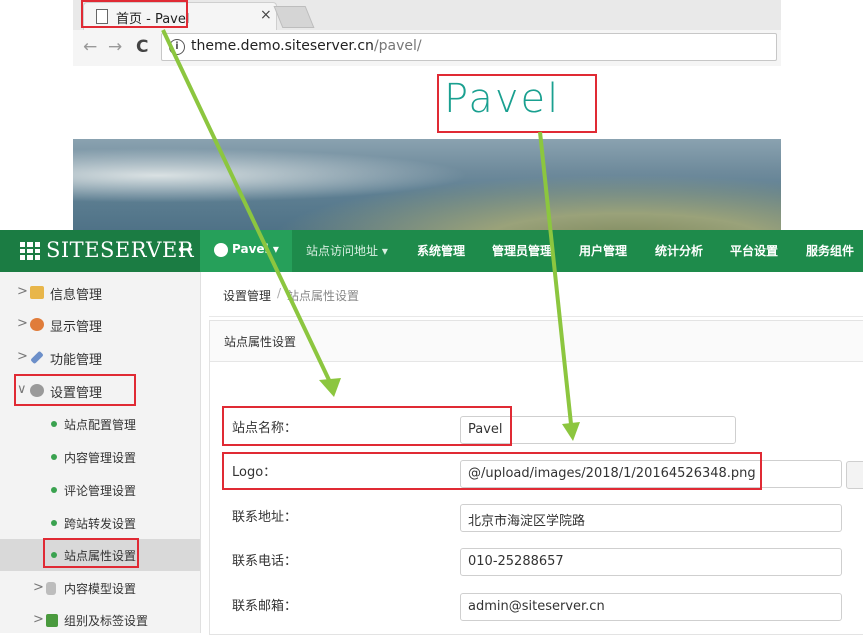 The height and width of the screenshot is (637, 863). I want to click on sidebar-subitem-label: 跨站转发设置, so click(100, 524).